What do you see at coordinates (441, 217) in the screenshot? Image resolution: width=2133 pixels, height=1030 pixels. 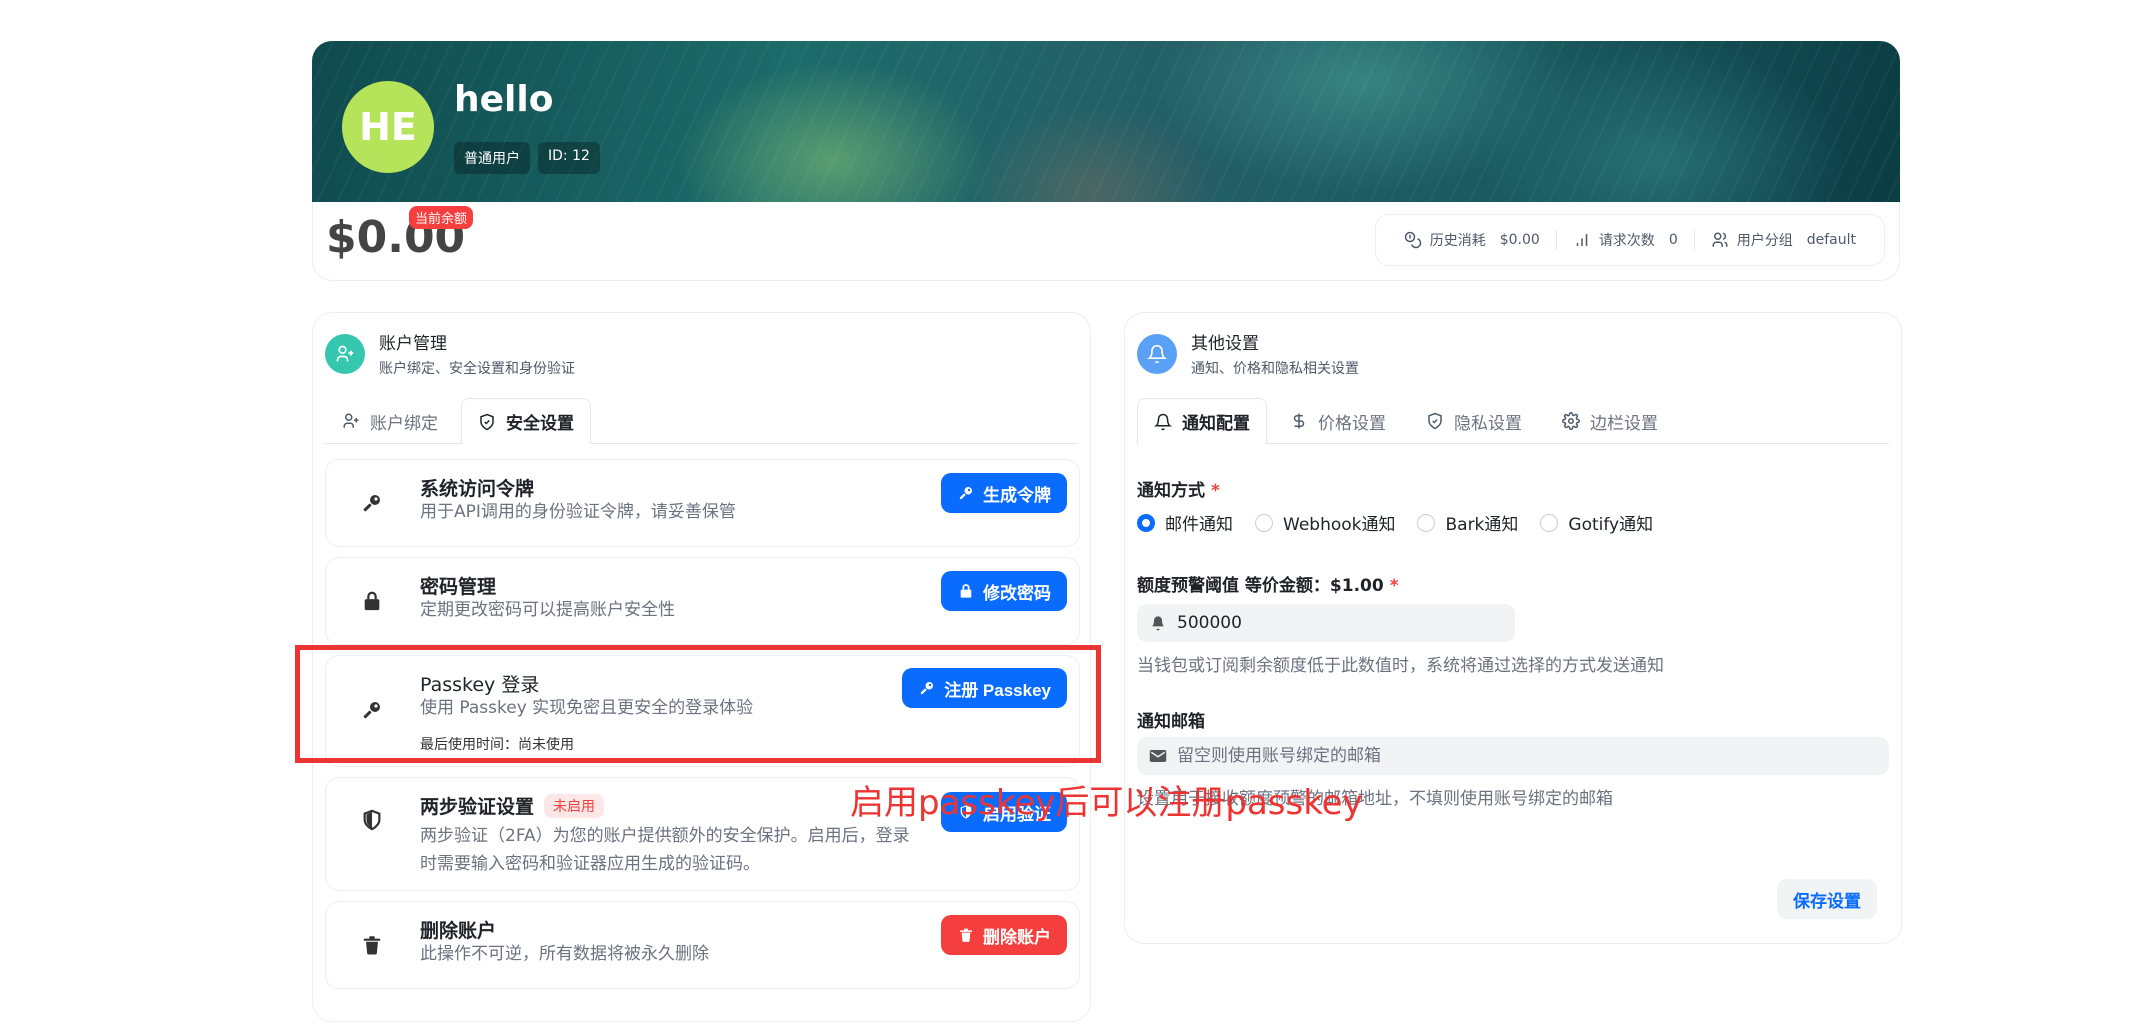 I see `balance-tag: 当前余额` at bounding box center [441, 217].